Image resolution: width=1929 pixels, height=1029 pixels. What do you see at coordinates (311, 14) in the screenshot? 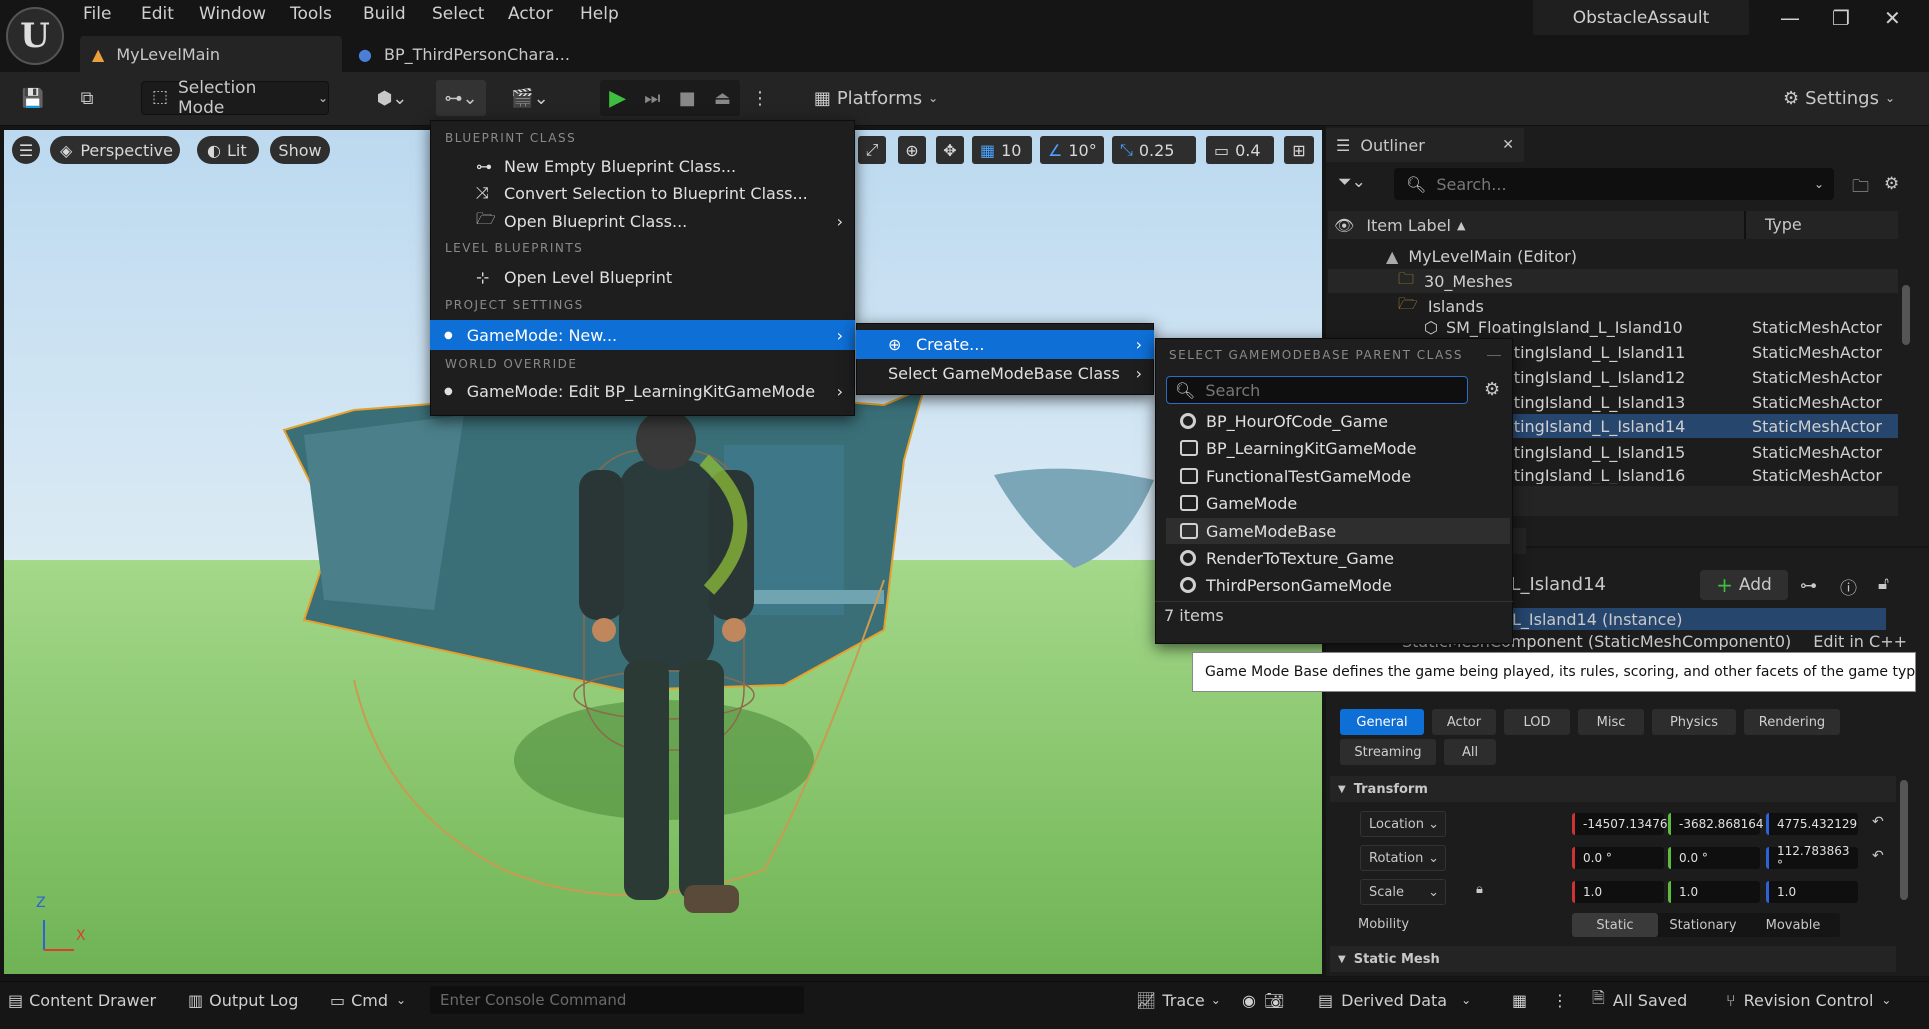
I see `menu-tools: Tools` at bounding box center [311, 14].